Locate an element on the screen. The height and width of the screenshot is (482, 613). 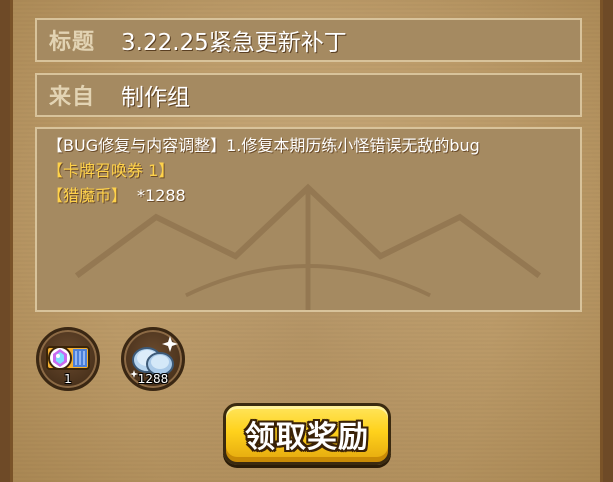
coin-reward-name: 【猎魔币】 is located at coordinates (87, 195).